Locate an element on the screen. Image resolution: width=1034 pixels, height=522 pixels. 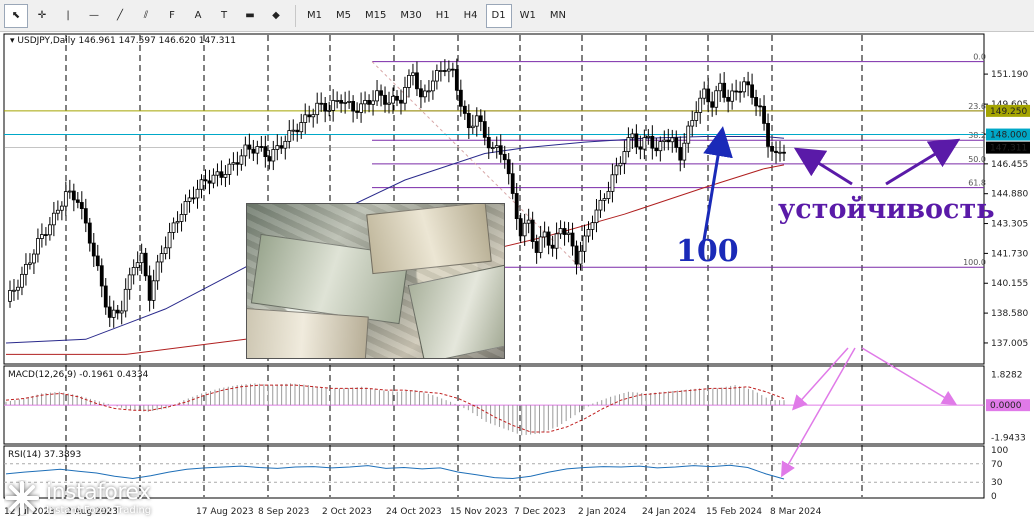
watermark-text: instaforex Instant Forex Trading is located at coordinates (98, 498).